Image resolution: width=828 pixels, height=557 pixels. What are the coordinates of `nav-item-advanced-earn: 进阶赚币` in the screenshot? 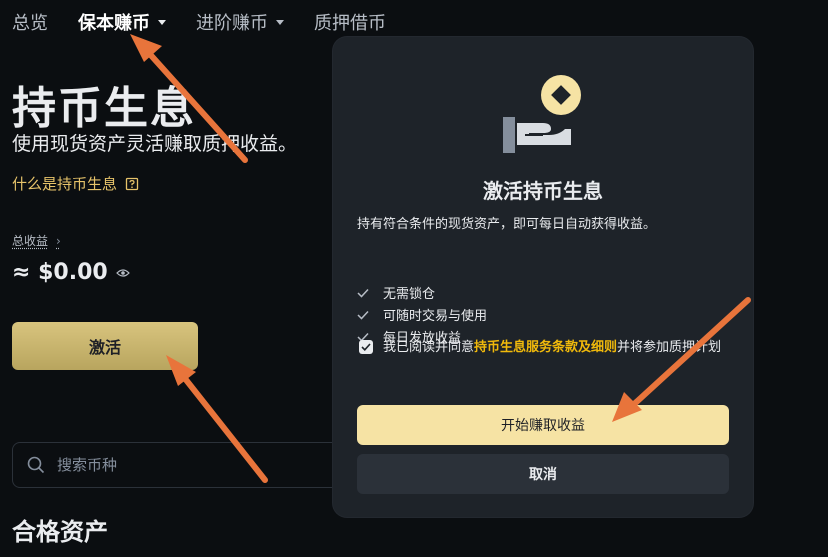 It's located at (240, 22).